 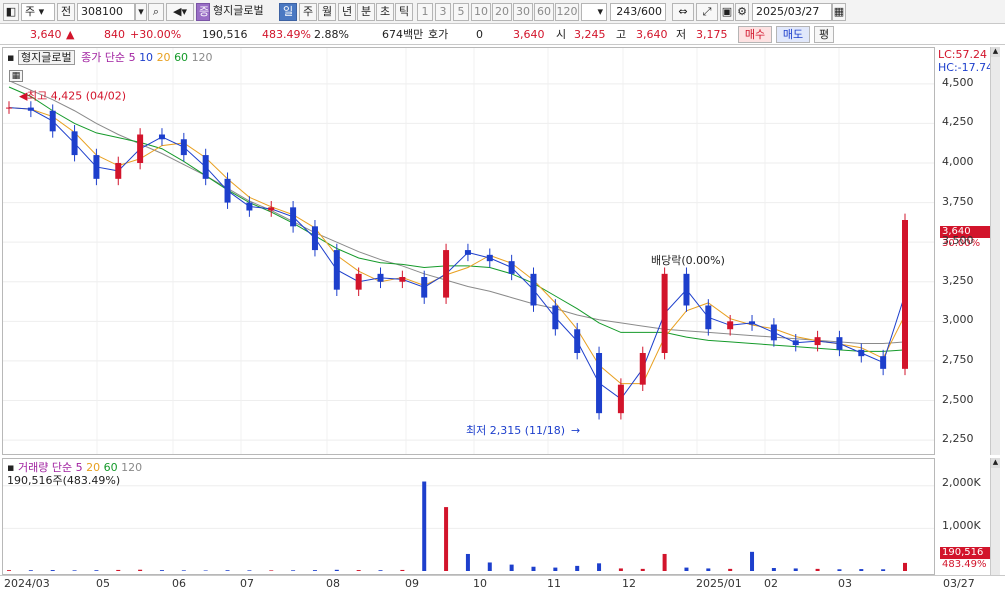 What do you see at coordinates (755, 34) in the screenshot?
I see `buy-button: 매수` at bounding box center [755, 34].